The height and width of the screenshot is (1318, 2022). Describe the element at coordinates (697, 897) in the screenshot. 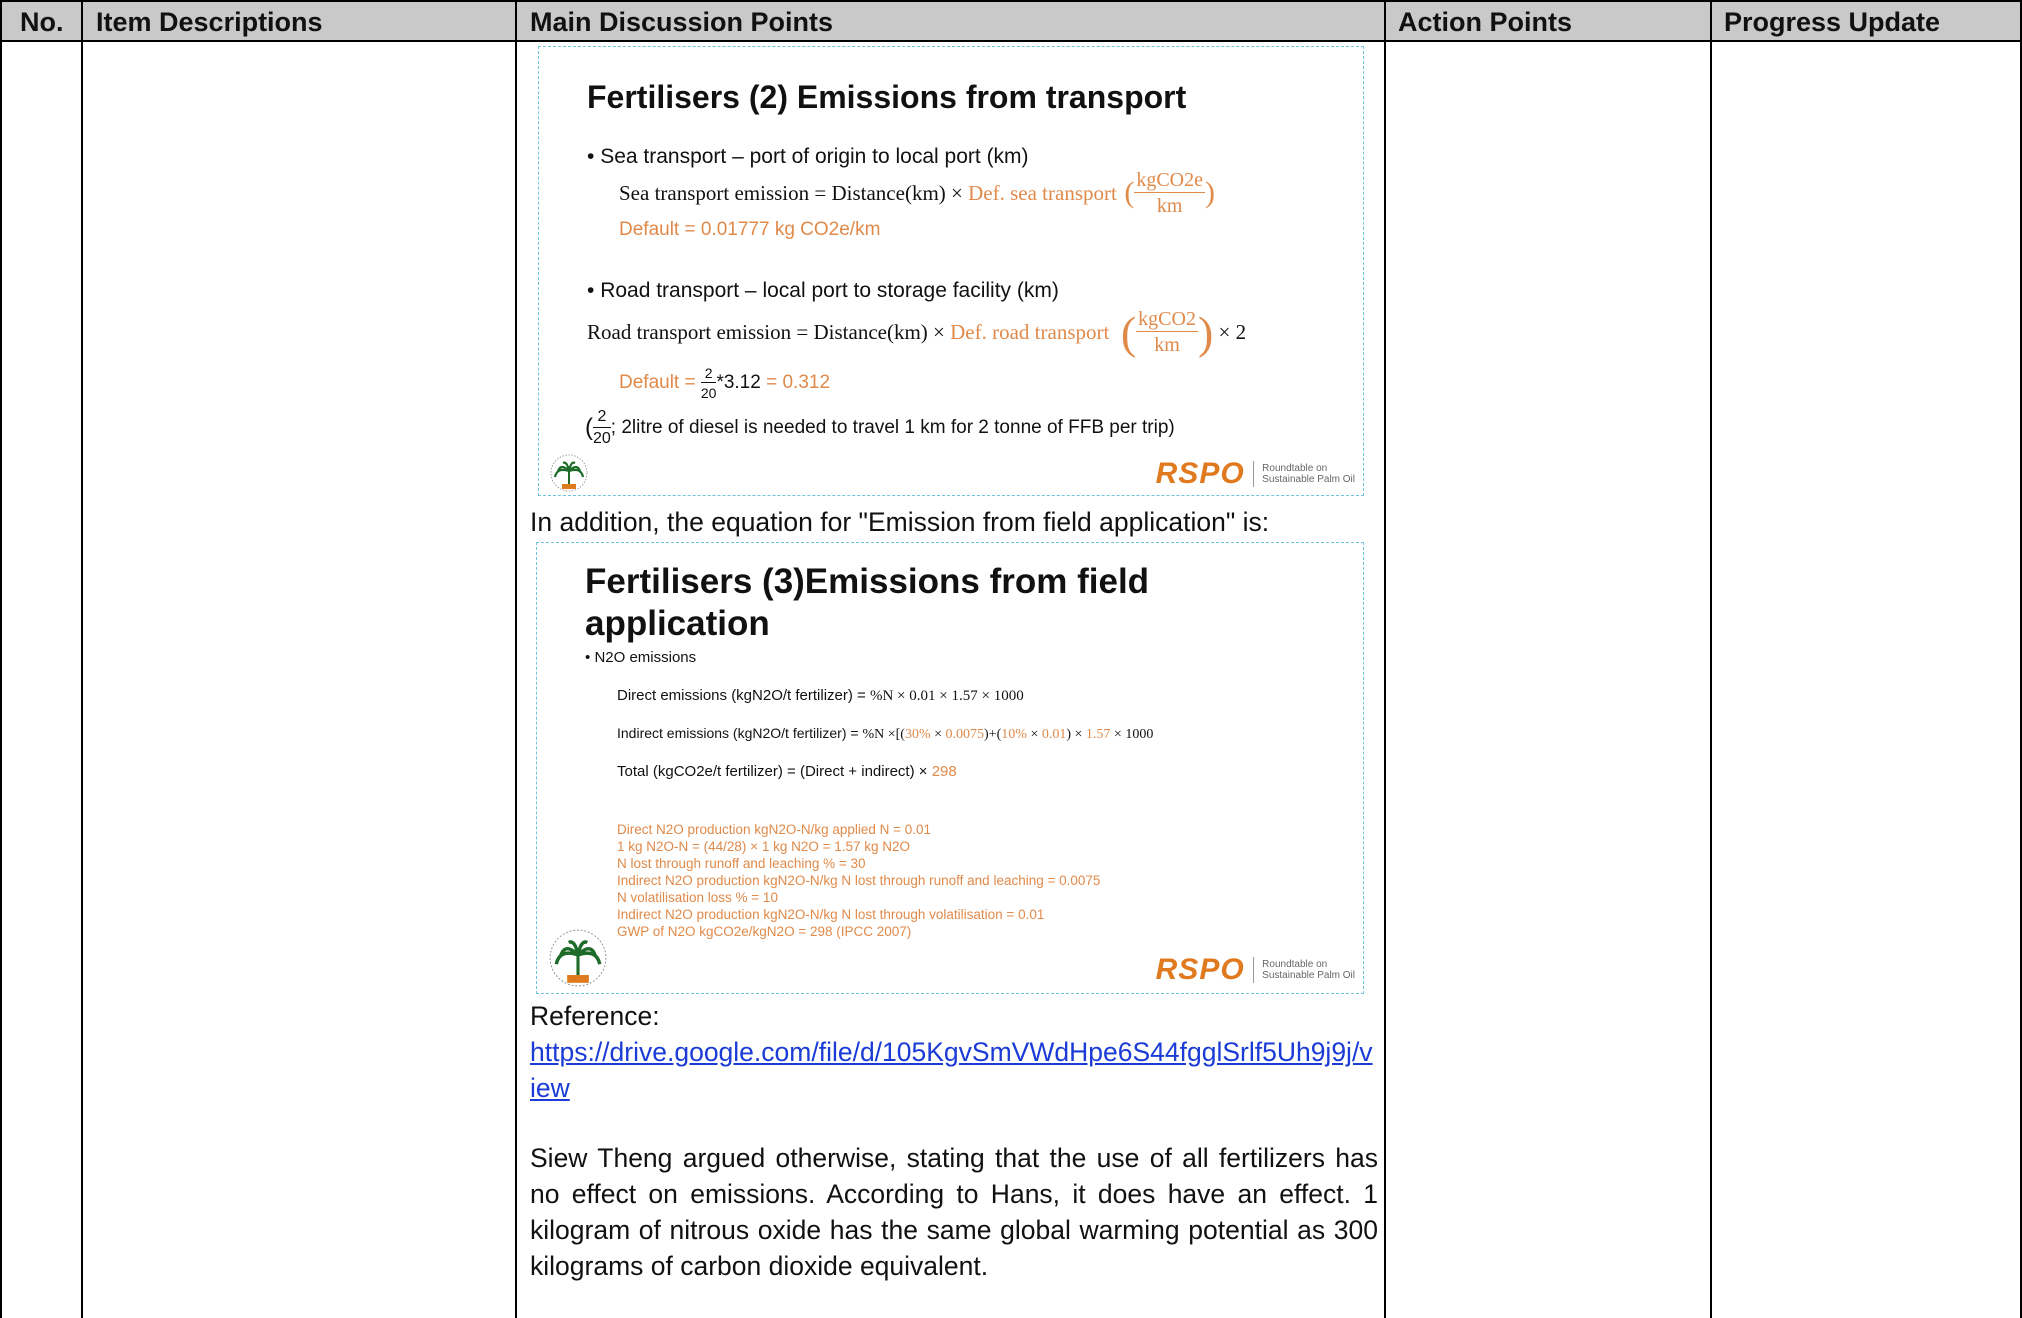

I see `factor-note: N volatilisation loss % = 10` at that location.